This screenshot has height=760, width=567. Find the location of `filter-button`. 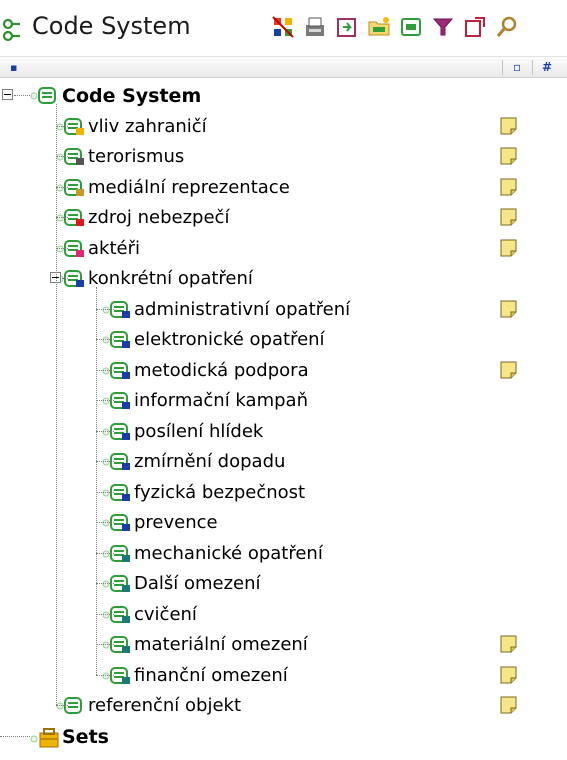

filter-button is located at coordinates (443, 27).